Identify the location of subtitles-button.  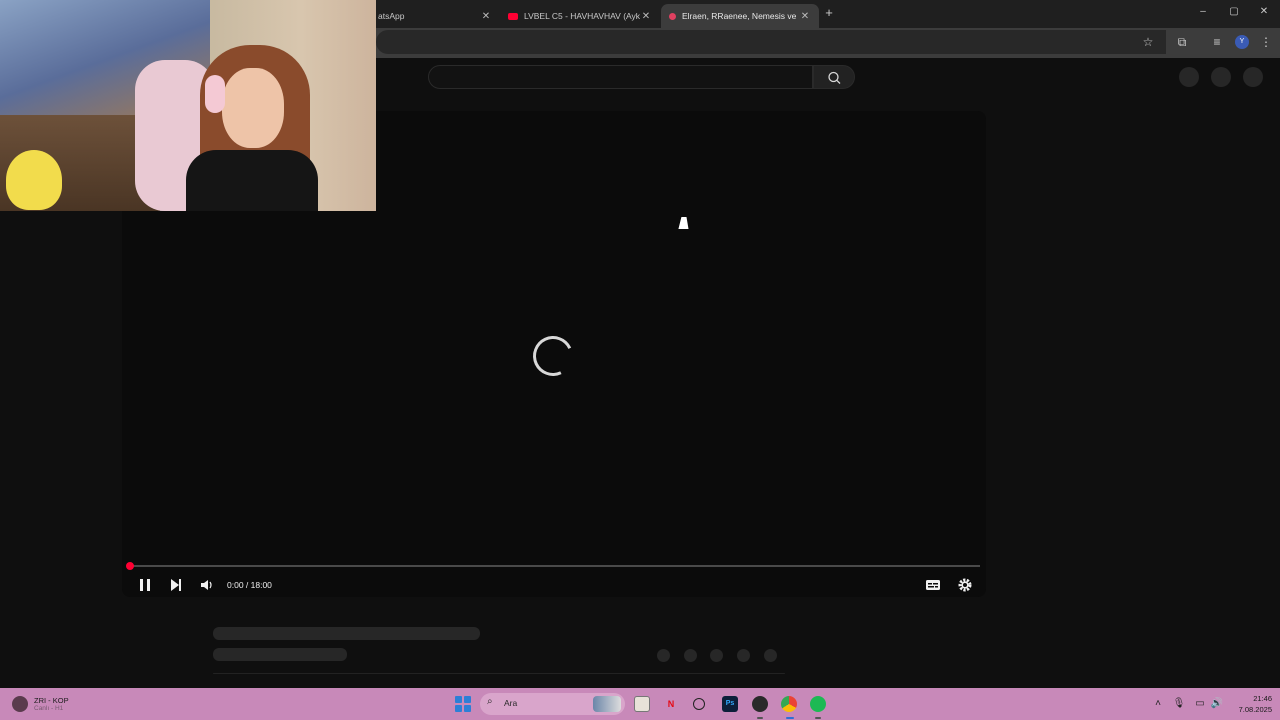
(933, 585).